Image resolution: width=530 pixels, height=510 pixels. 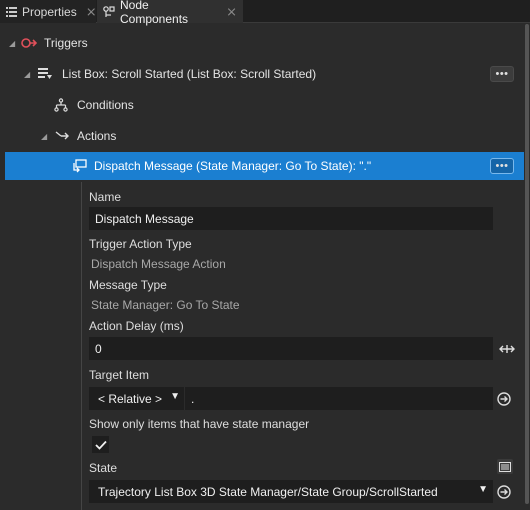 What do you see at coordinates (62, 136) in the screenshot?
I see `actions-icon` at bounding box center [62, 136].